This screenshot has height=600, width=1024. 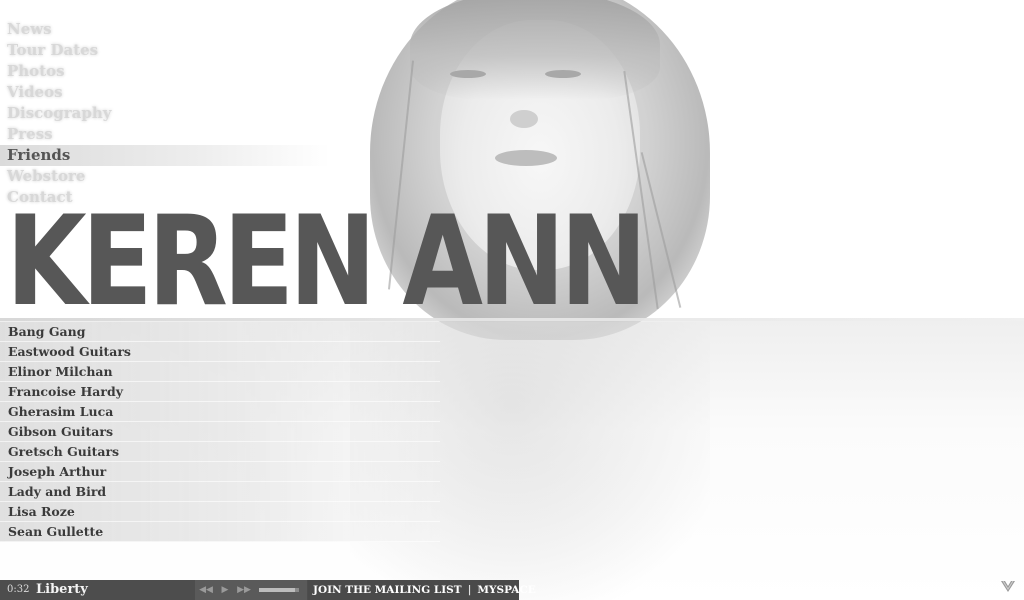 I want to click on friend-link-lady-and-bird: Lady and Bird, so click(x=220, y=492).